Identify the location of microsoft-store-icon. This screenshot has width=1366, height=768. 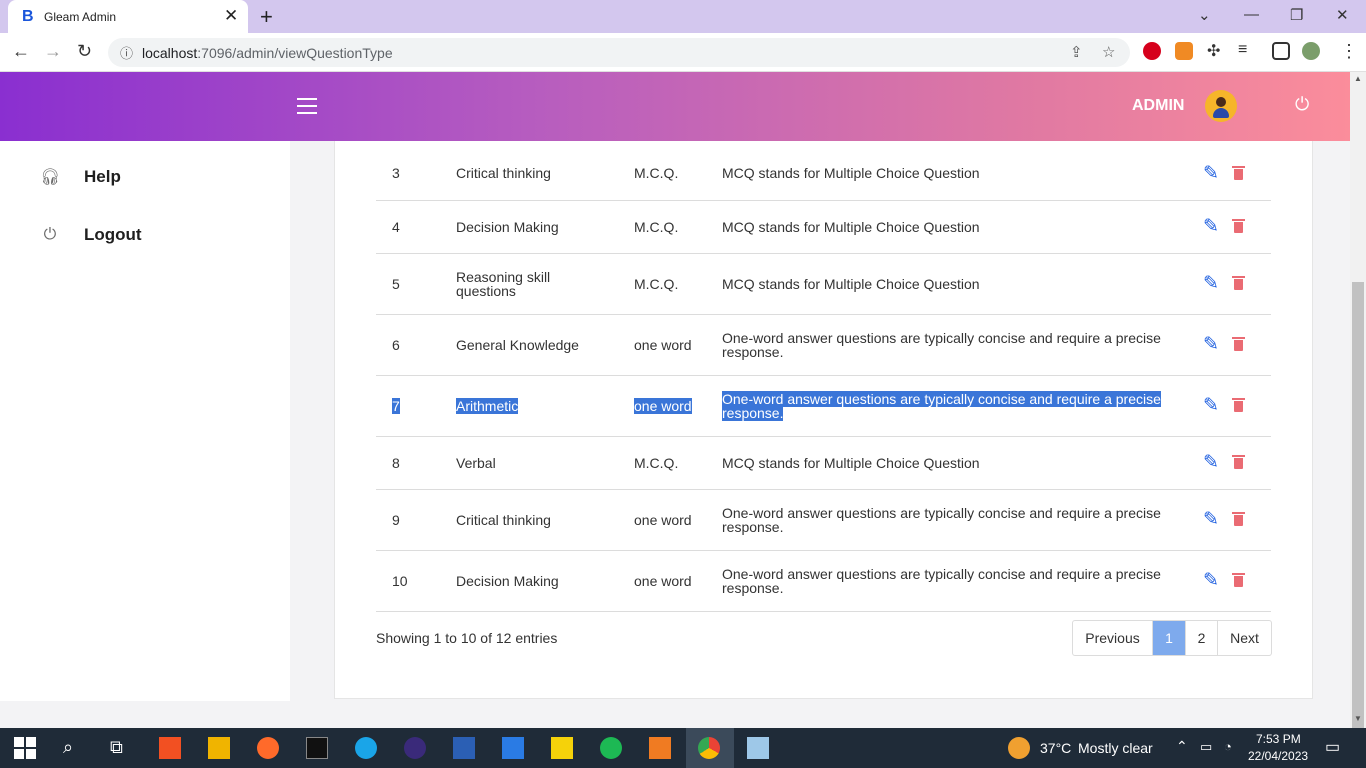
(170, 748).